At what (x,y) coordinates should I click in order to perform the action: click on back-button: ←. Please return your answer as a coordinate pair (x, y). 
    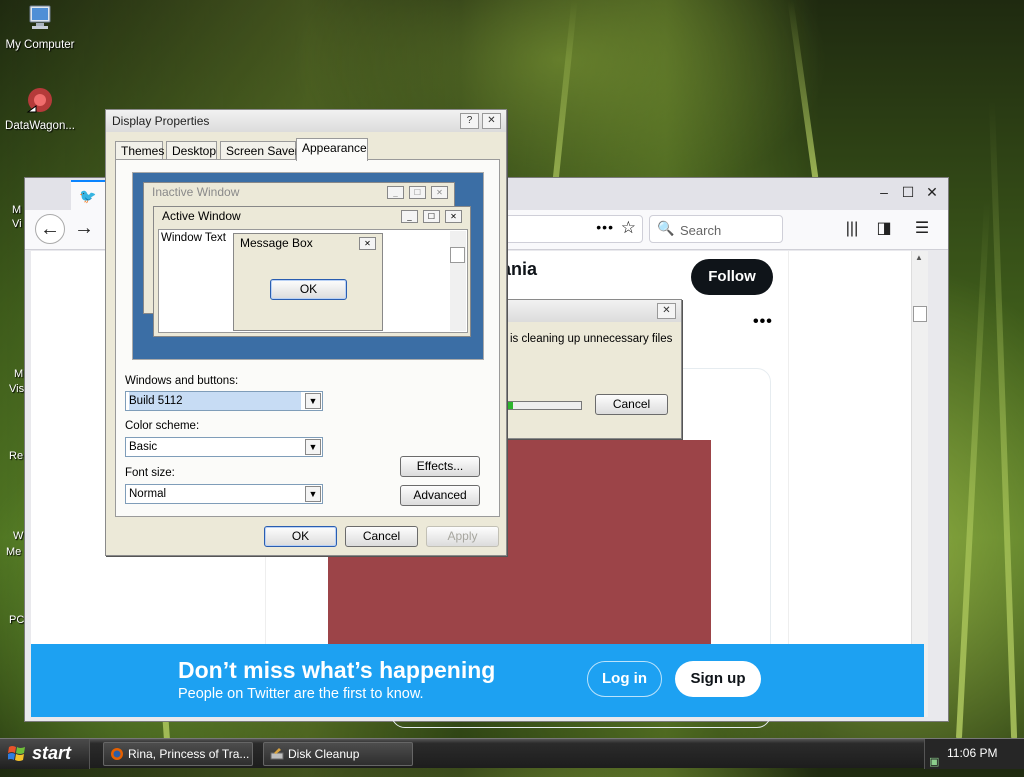
    Looking at the image, I should click on (50, 229).